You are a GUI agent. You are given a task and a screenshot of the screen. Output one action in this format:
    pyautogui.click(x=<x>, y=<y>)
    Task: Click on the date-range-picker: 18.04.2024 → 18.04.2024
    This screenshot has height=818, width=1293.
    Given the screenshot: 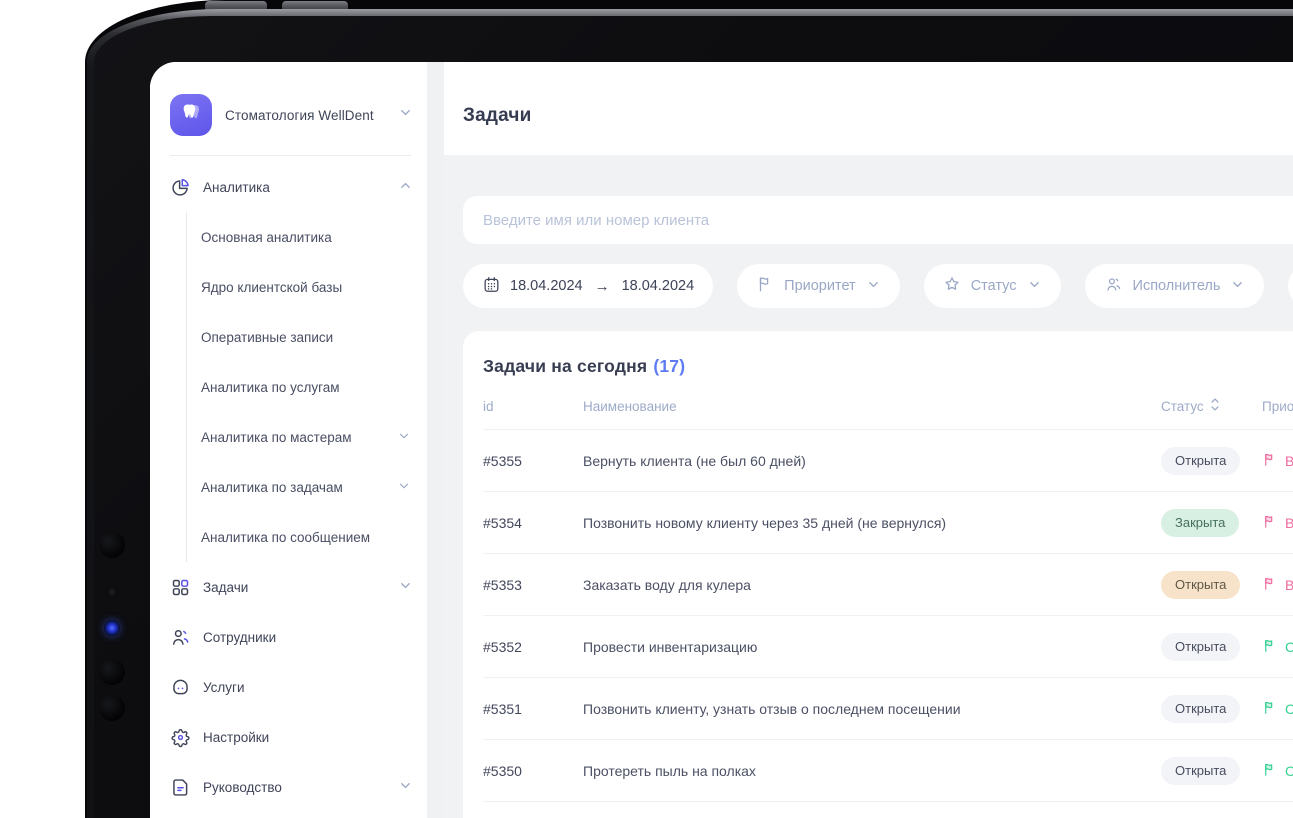 What is the action you would take?
    pyautogui.click(x=588, y=286)
    